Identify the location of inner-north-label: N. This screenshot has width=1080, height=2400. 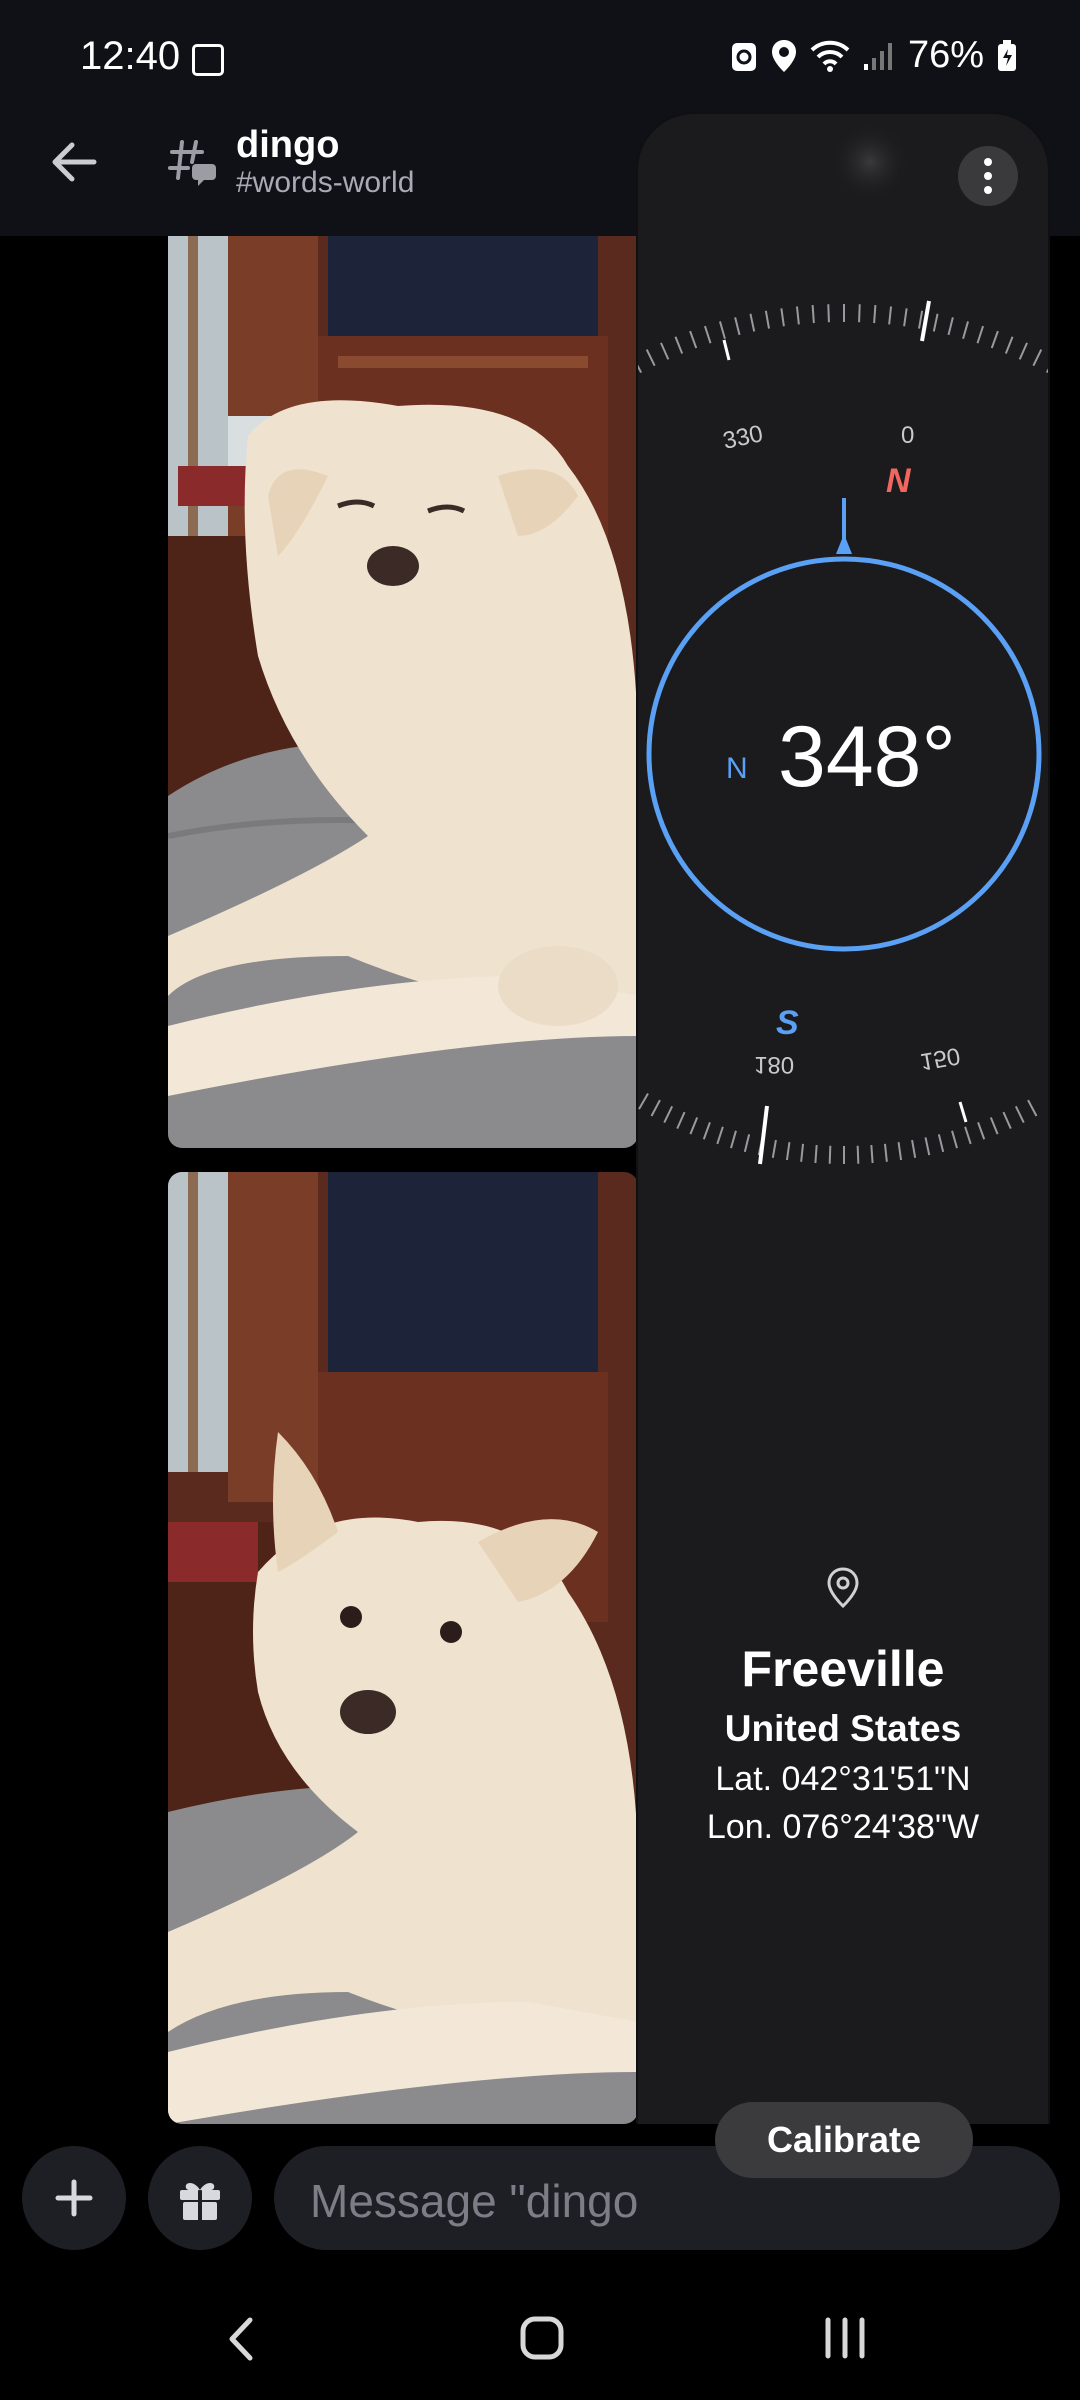
(737, 768).